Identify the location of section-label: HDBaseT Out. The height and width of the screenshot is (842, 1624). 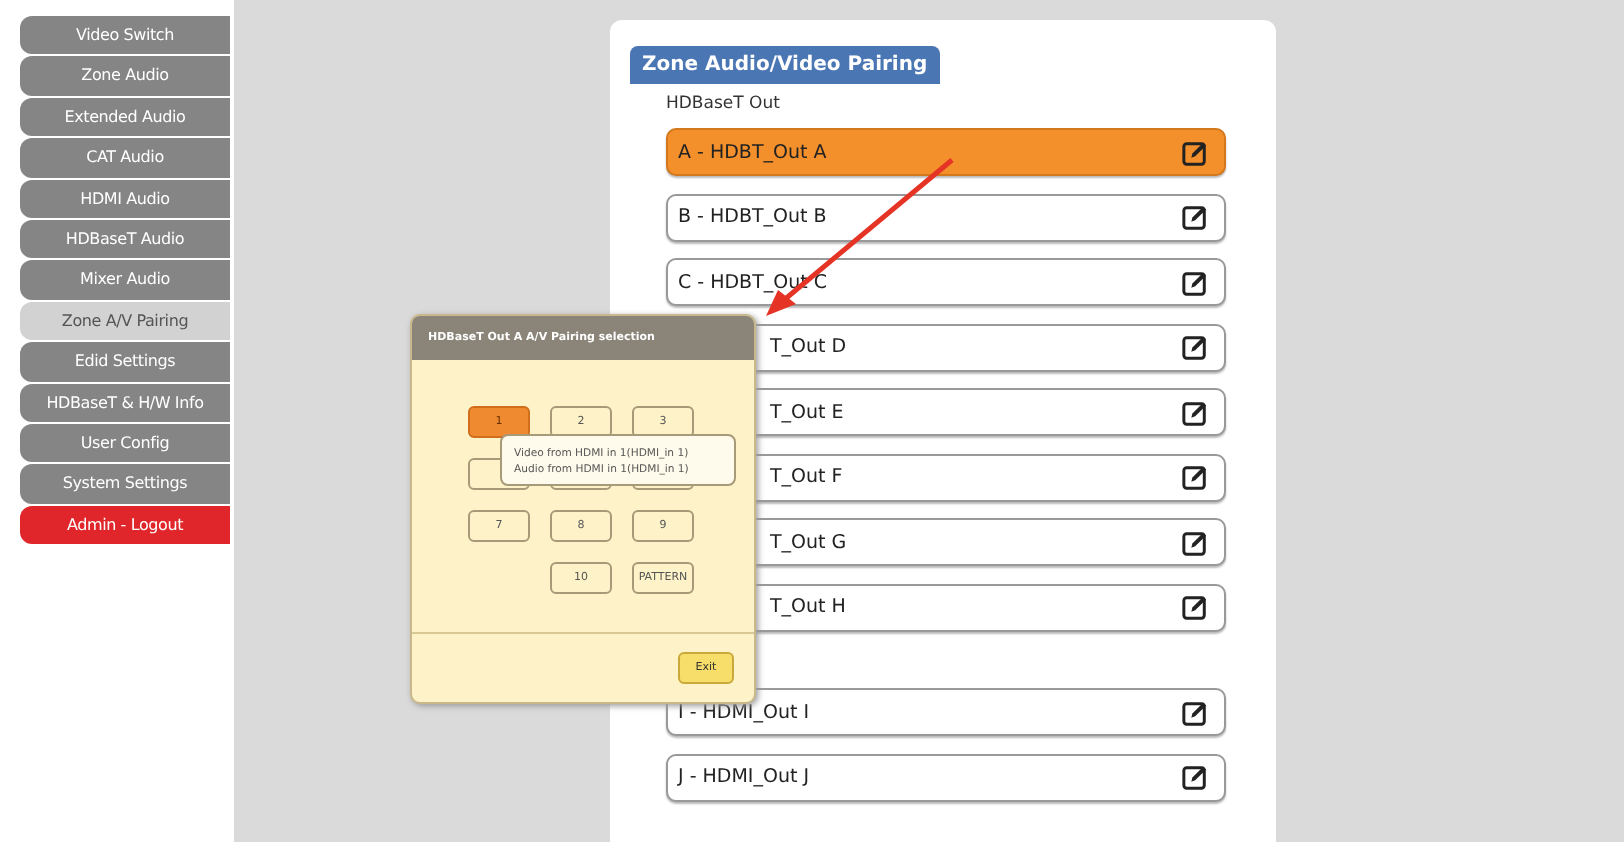
(724, 104).